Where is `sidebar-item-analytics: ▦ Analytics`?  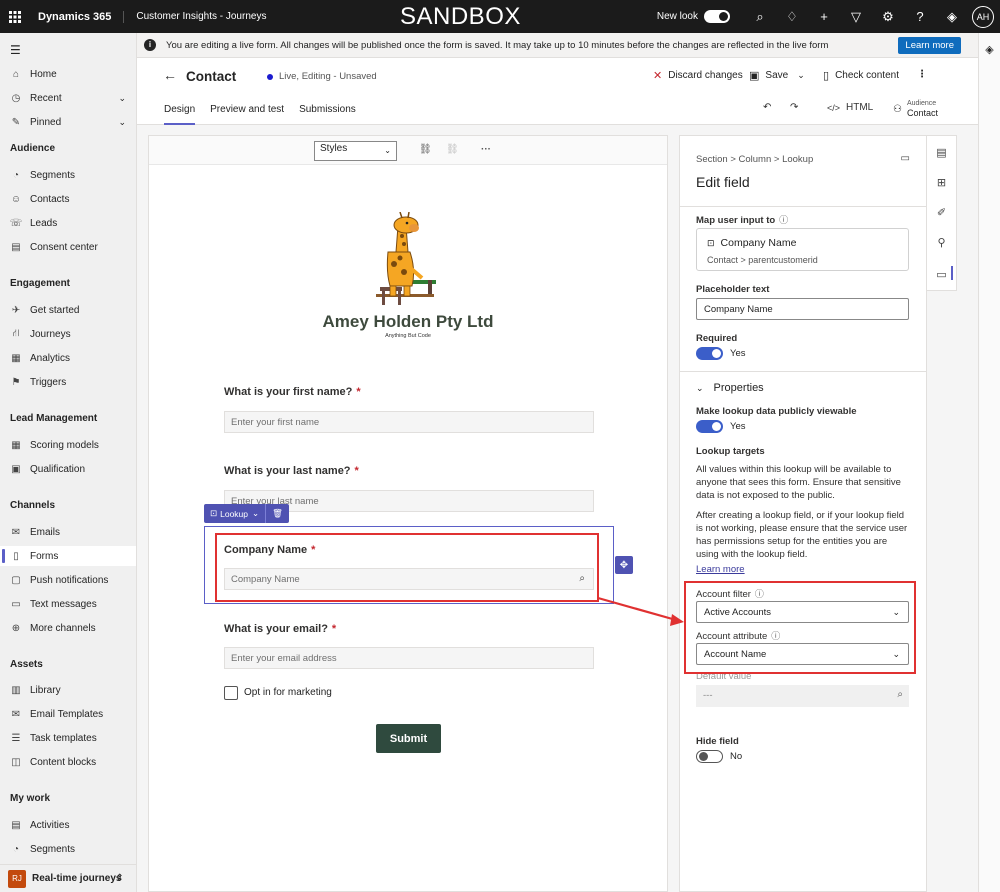
sidebar-item-analytics: ▦ Analytics is located at coordinates (68, 358).